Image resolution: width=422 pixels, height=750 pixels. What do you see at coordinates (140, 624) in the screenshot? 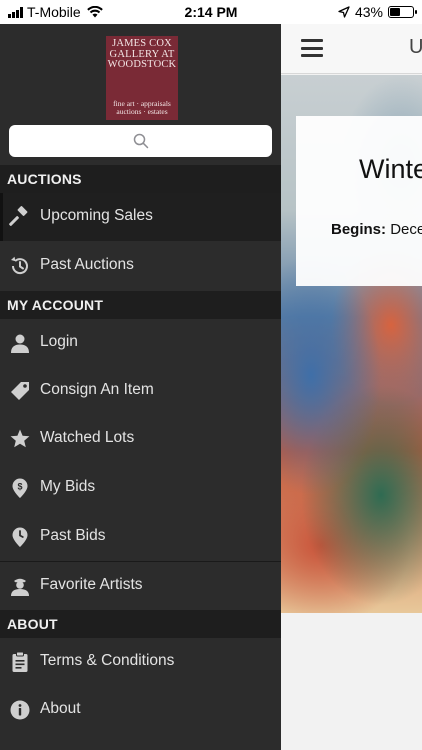
I see `section-about: ABOUT` at bounding box center [140, 624].